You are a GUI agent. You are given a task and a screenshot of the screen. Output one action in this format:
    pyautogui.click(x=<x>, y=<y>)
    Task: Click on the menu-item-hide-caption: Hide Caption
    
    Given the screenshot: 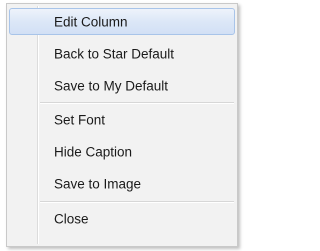 What is the action you would take?
    pyautogui.click(x=122, y=151)
    